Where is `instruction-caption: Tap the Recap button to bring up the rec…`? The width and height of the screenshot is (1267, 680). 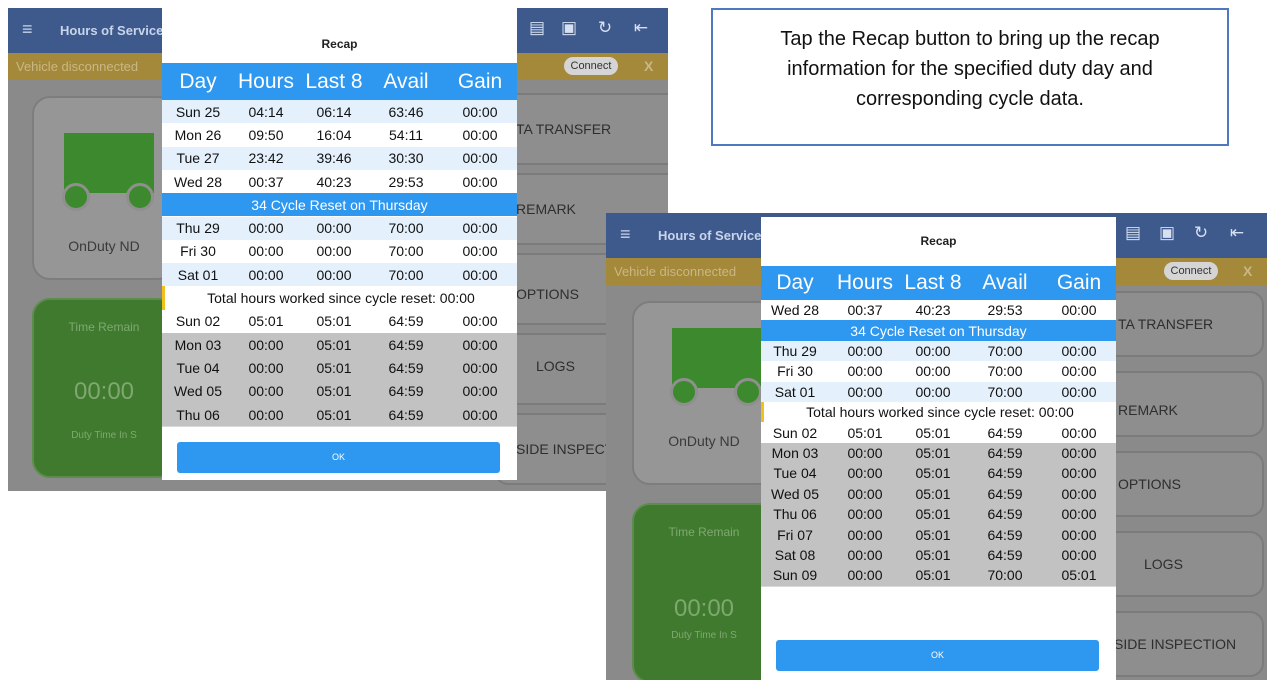
instruction-caption: Tap the Recap button to bring up the rec… is located at coordinates (970, 77).